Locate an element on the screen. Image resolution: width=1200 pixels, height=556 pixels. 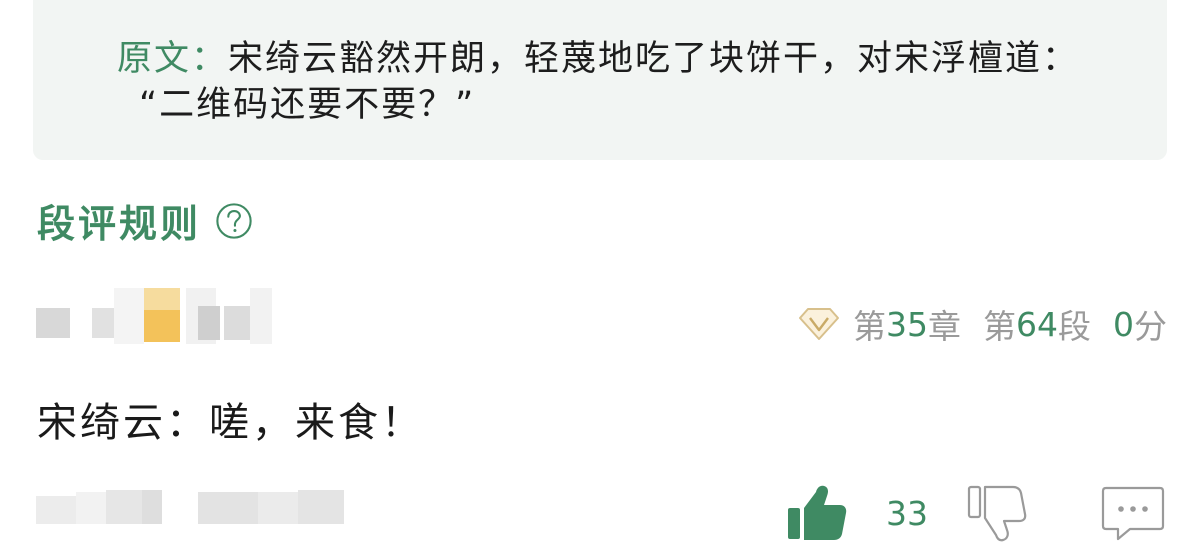
thumbs-up-icon is located at coordinates (817, 513).